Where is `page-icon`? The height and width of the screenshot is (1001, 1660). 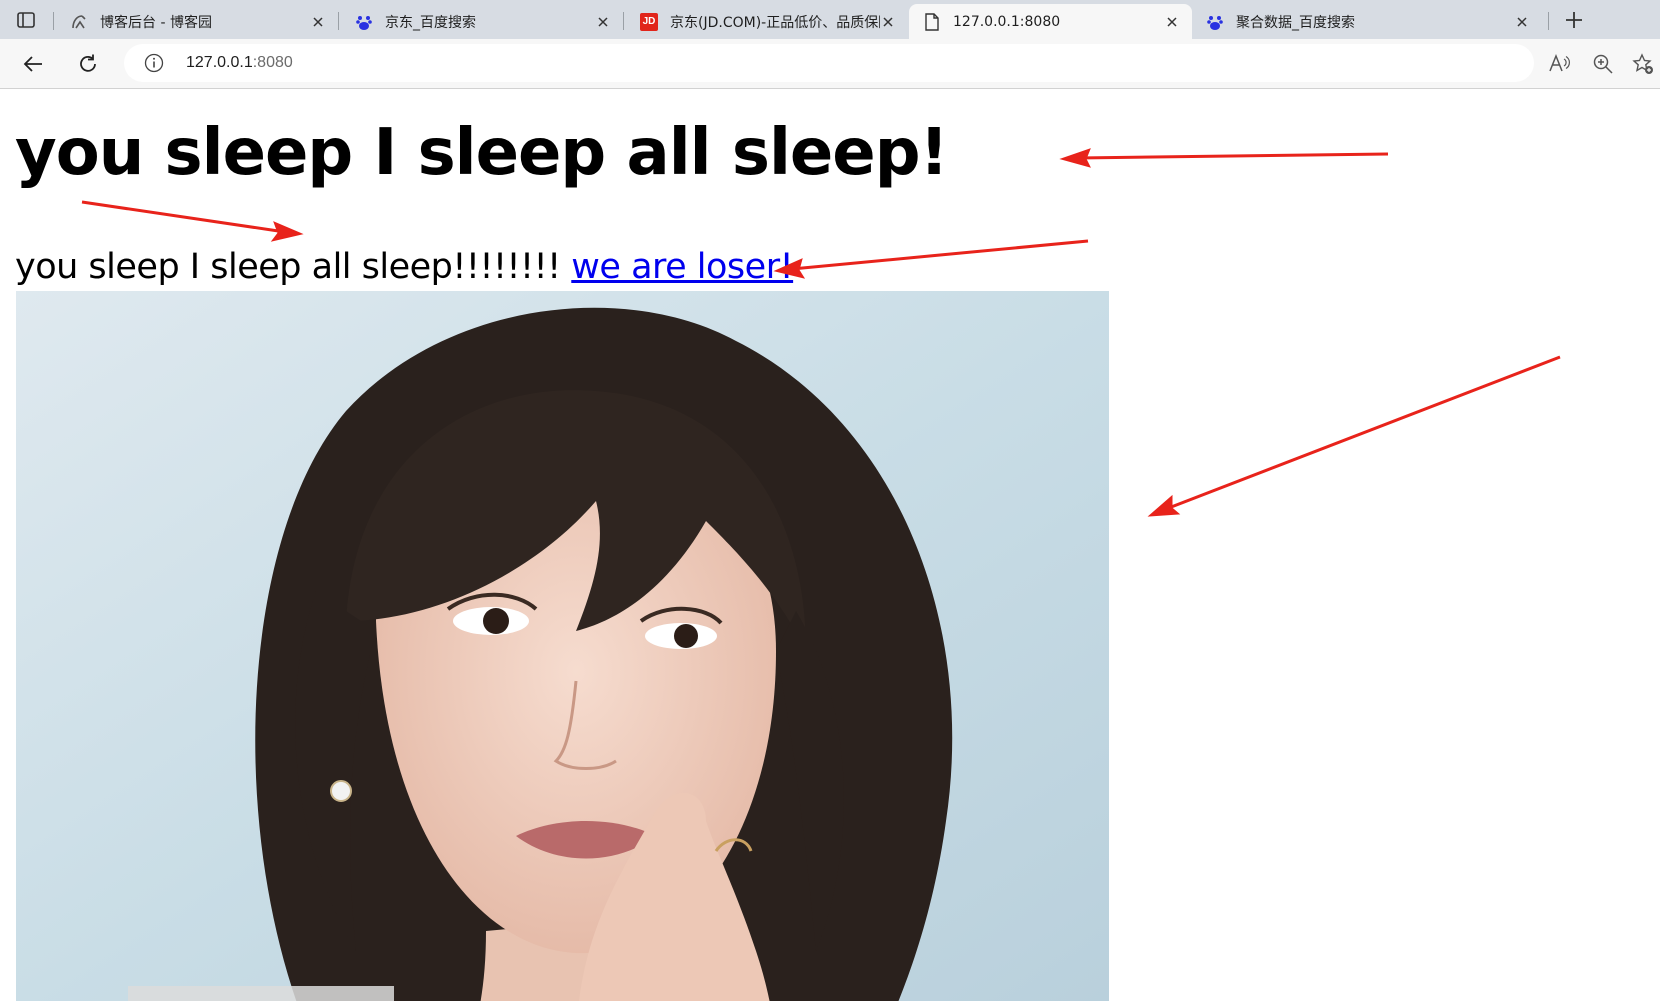
page-icon is located at coordinates (932, 21).